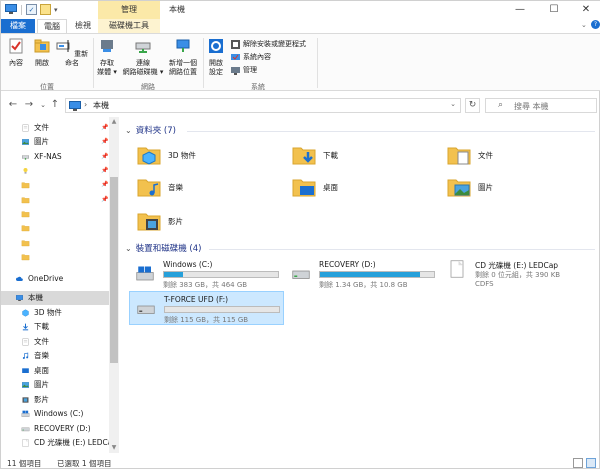 The height and width of the screenshot is (469, 600). Describe the element at coordinates (517, 156) in the screenshot. I see `folder-item: 文件` at that location.